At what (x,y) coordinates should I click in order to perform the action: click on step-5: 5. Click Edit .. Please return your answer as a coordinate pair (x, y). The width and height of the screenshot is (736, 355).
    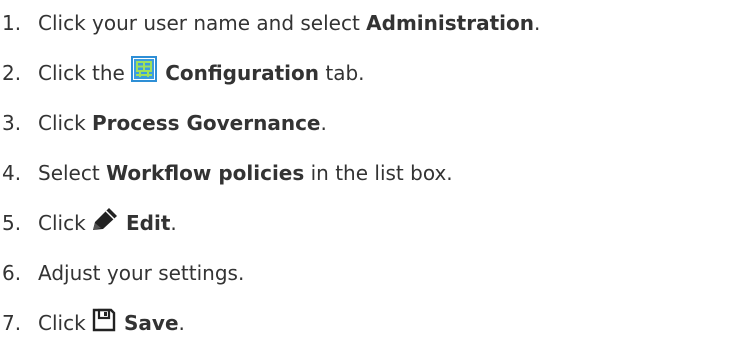
    Looking at the image, I should click on (88, 223).